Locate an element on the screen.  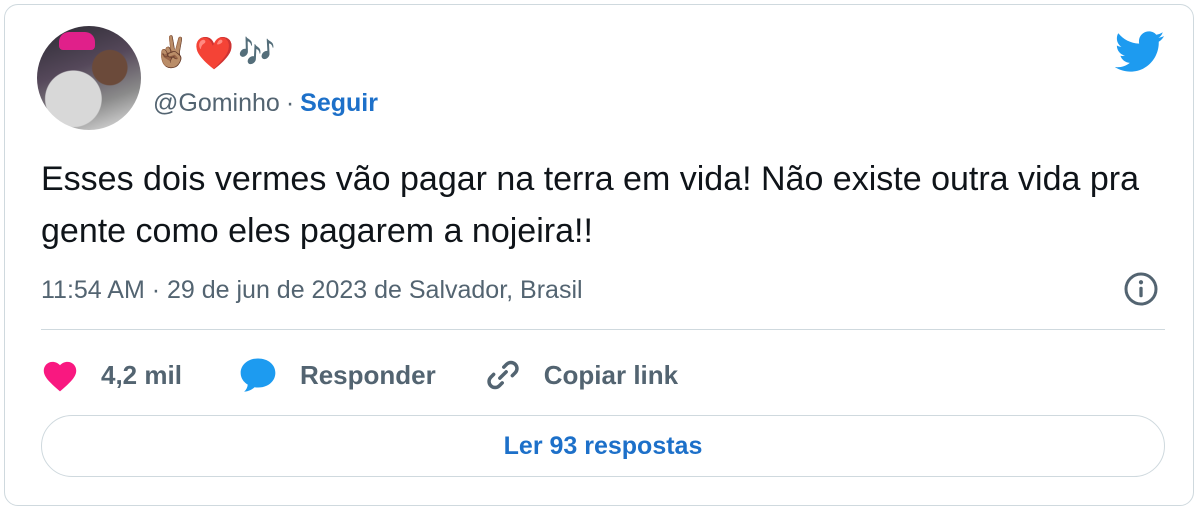
like-count: 4,2 mil is located at coordinates (141, 374).